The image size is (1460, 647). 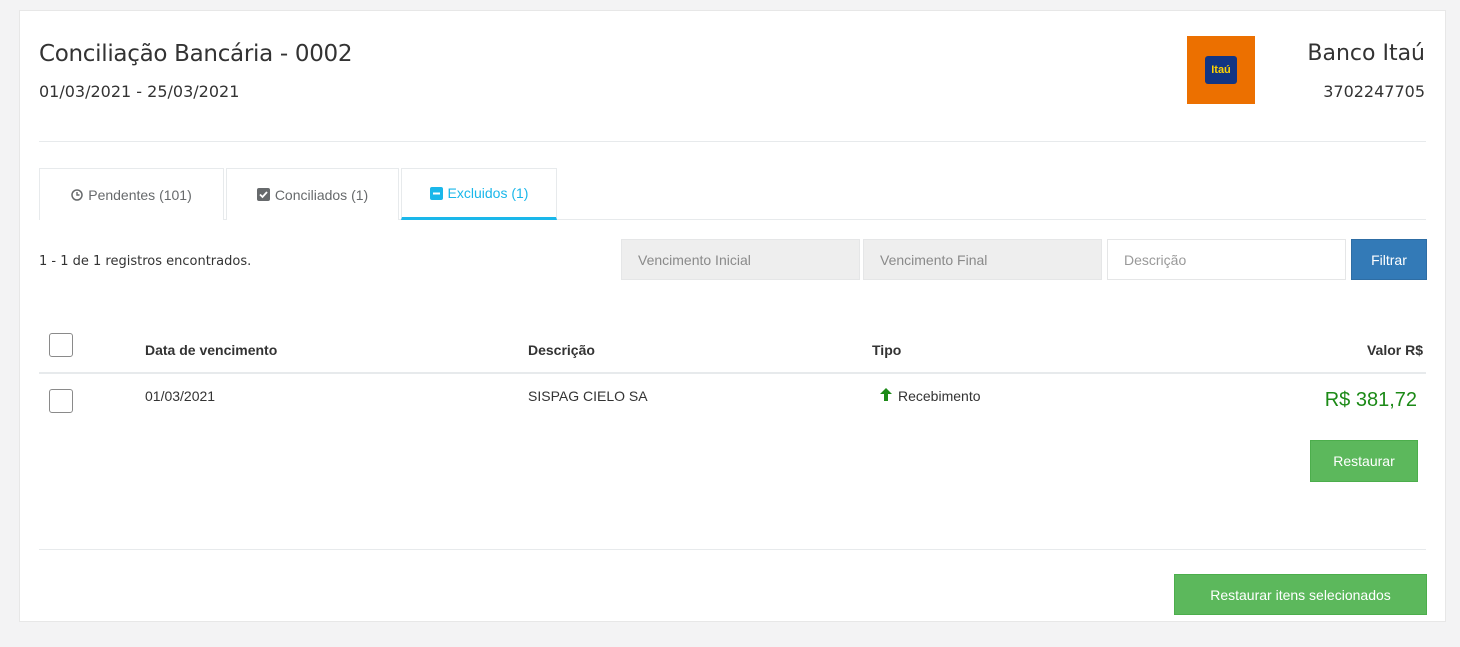 What do you see at coordinates (1300, 594) in the screenshot?
I see `restore-selected-button: Restaurar itens selecionados` at bounding box center [1300, 594].